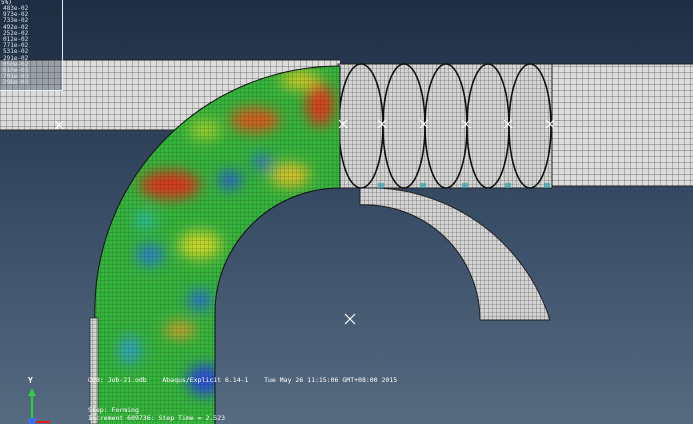 The width and height of the screenshot is (693, 424). What do you see at coordinates (16, 83) in the screenshot?
I see `legend-value: 298e-03` at bounding box center [16, 83].